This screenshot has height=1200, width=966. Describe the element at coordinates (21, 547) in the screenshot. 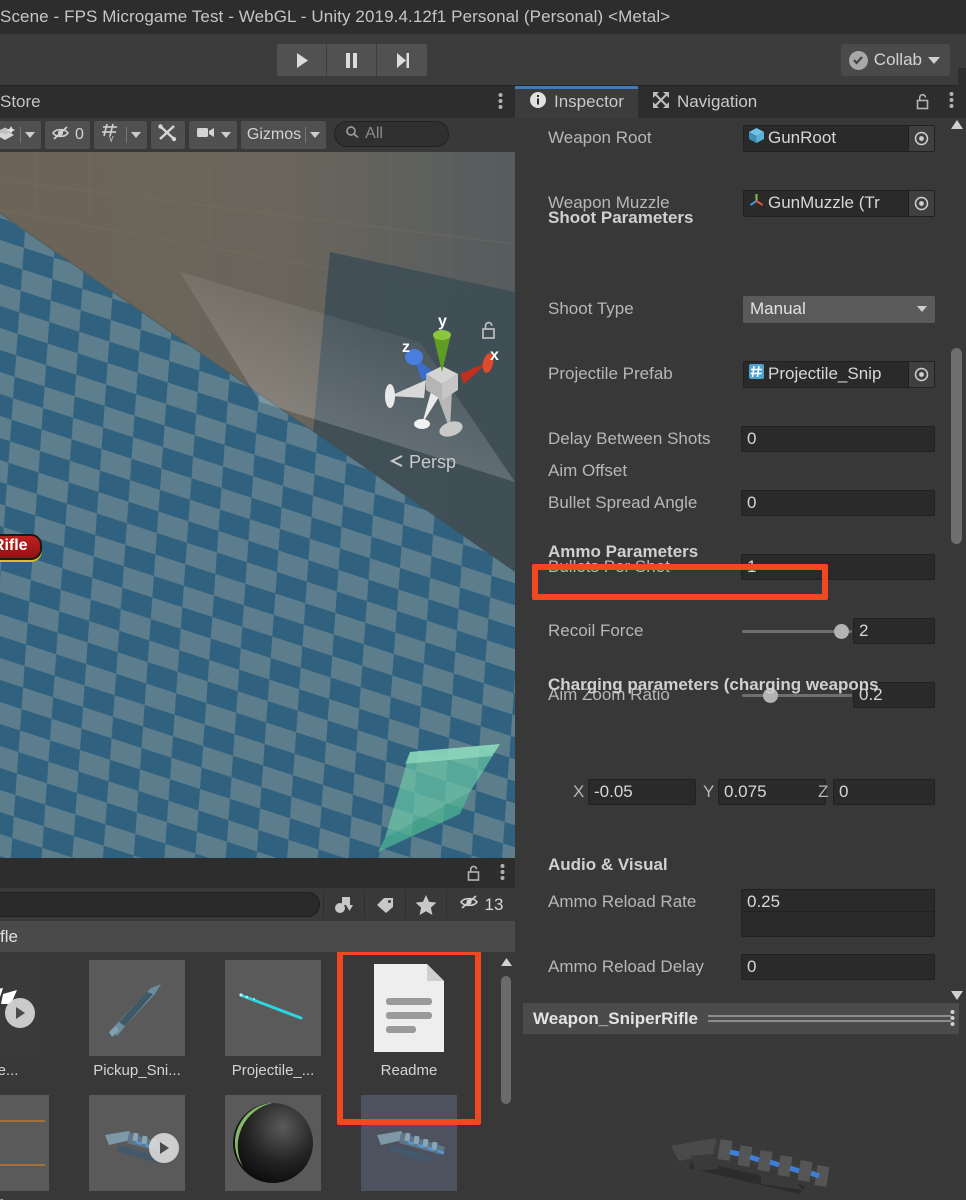

I see `scene-object-label: perRifle` at that location.